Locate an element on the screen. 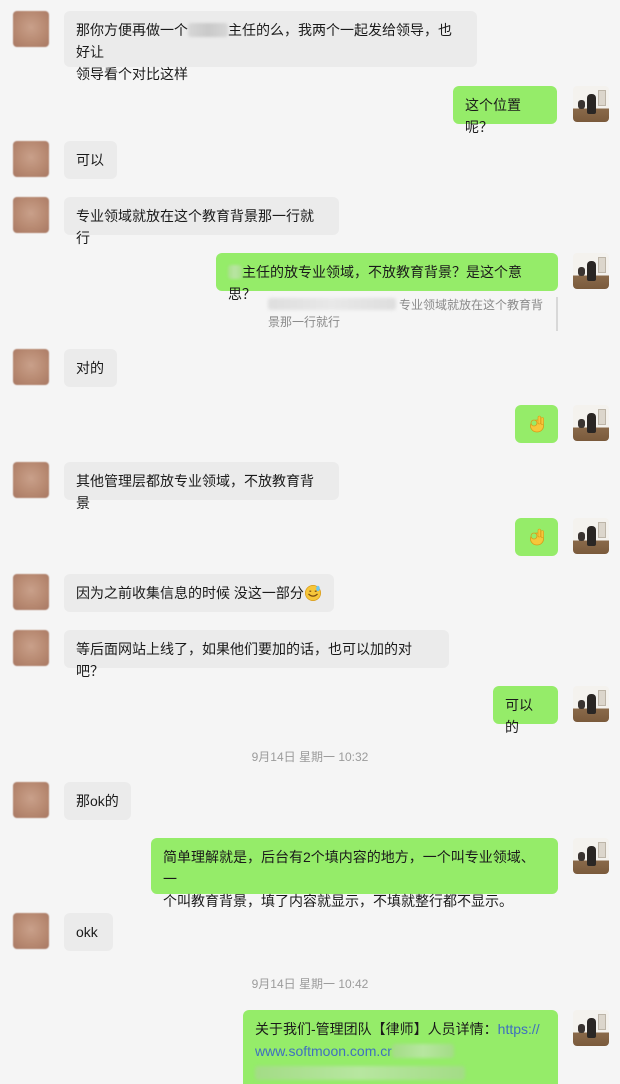  outgoing-message: 可以的 is located at coordinates (525, 710).